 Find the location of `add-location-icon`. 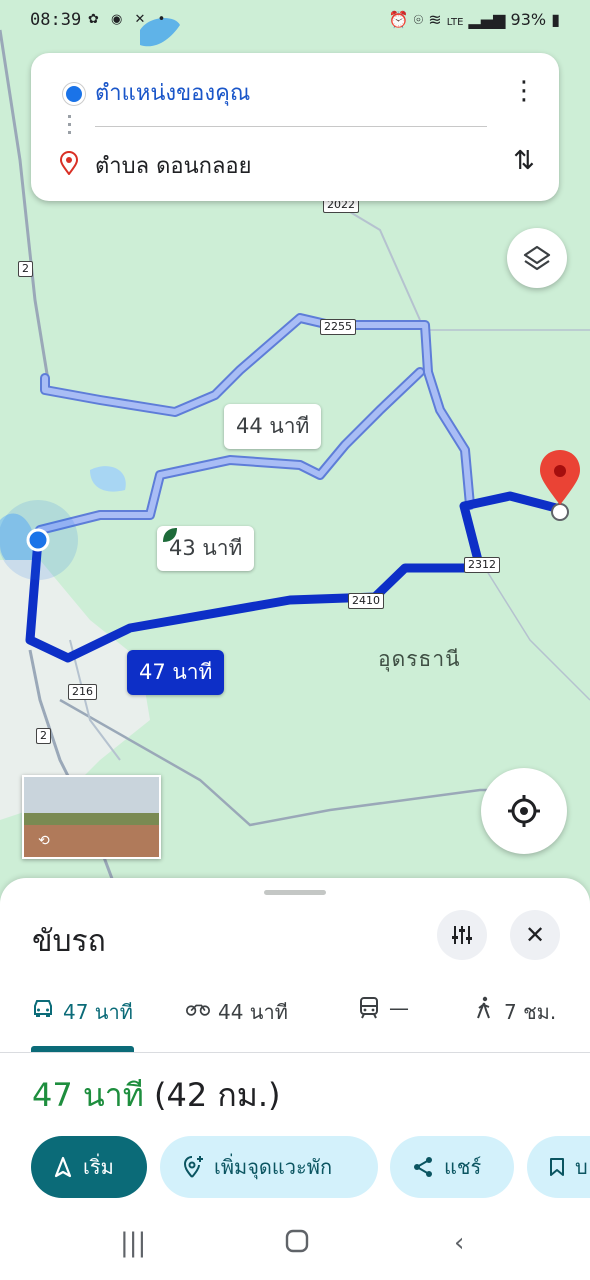

add-location-icon is located at coordinates (193, 1167).